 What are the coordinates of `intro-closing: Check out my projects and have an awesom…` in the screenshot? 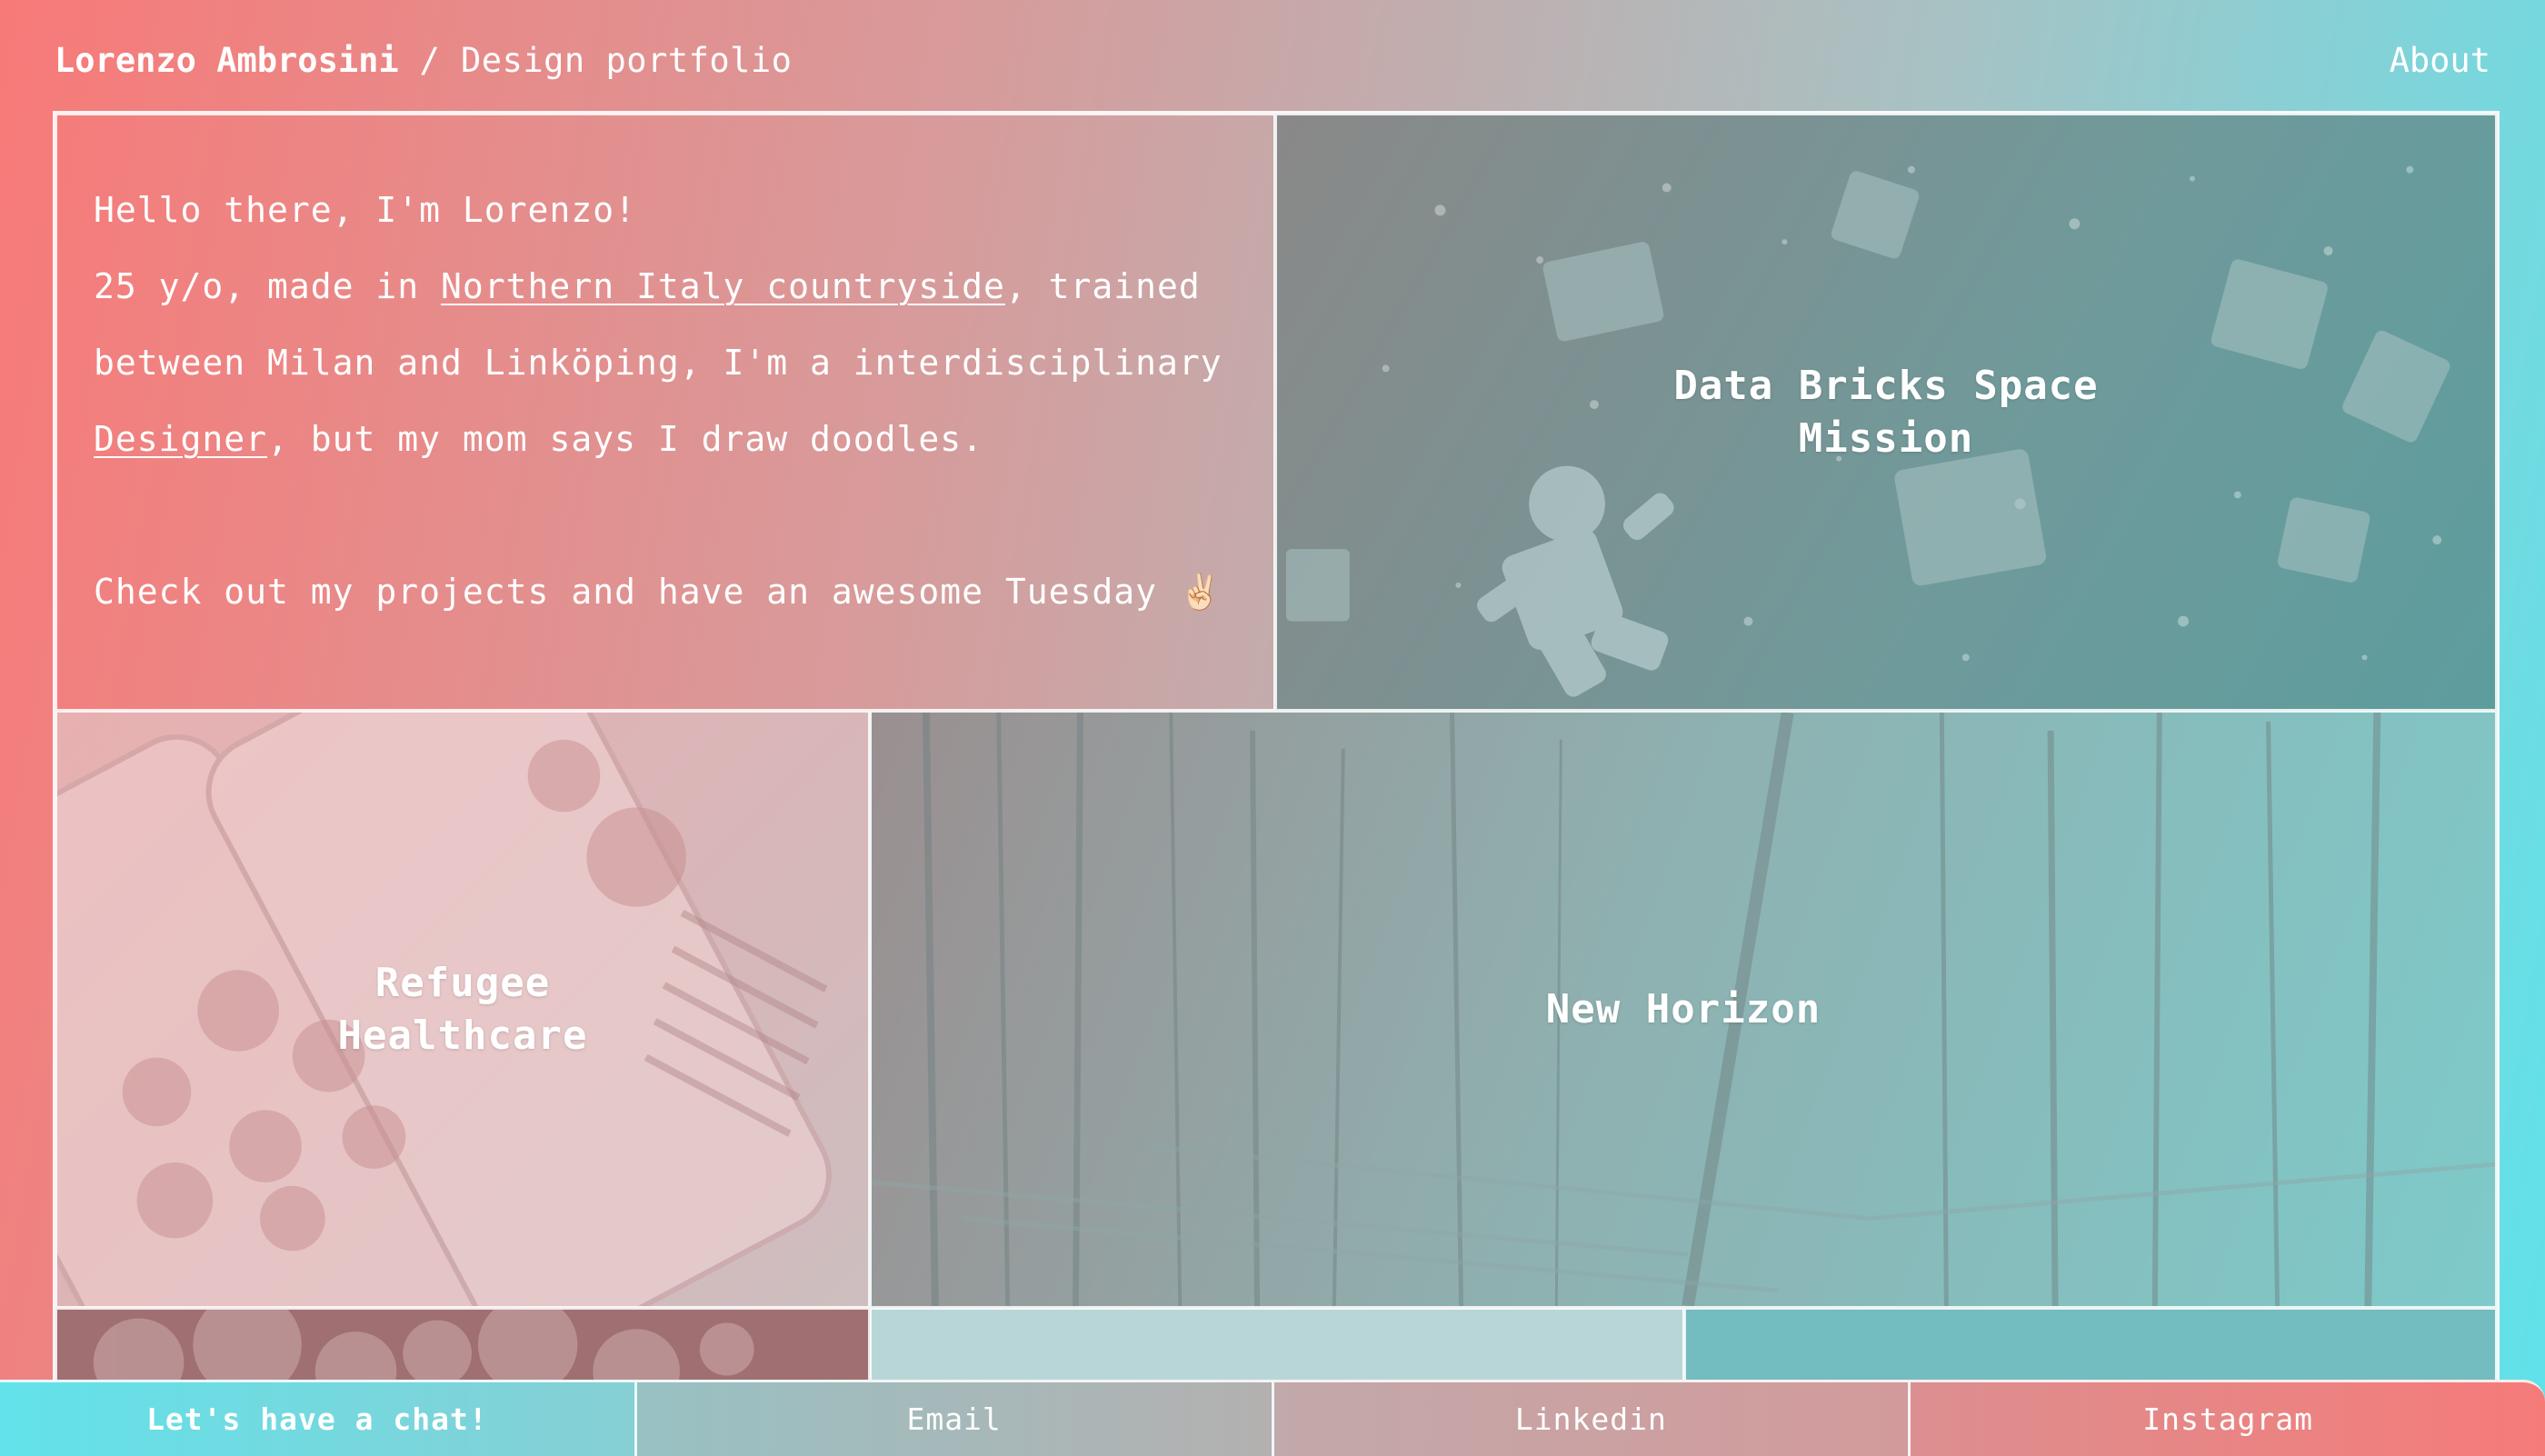 It's located at (659, 592).